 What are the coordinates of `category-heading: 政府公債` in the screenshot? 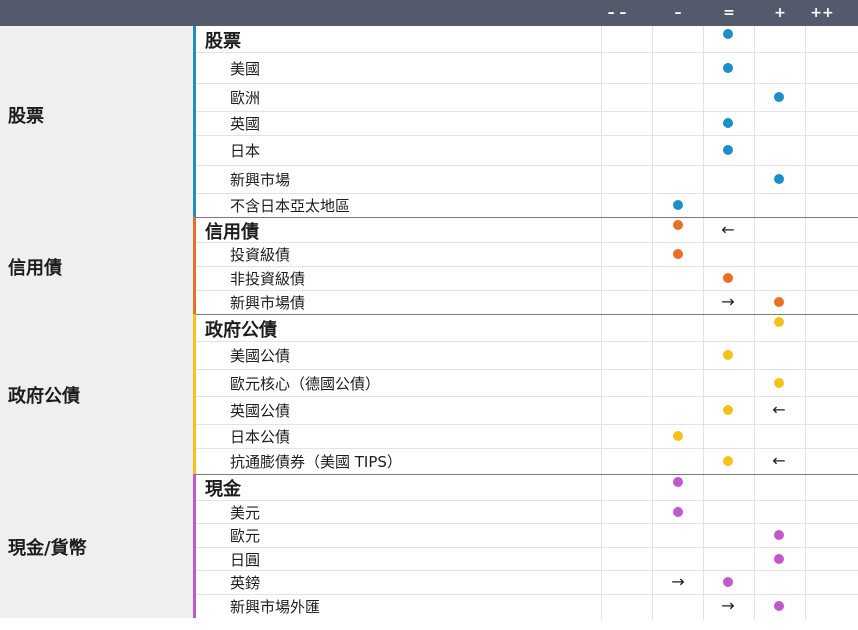 It's located at (241, 330).